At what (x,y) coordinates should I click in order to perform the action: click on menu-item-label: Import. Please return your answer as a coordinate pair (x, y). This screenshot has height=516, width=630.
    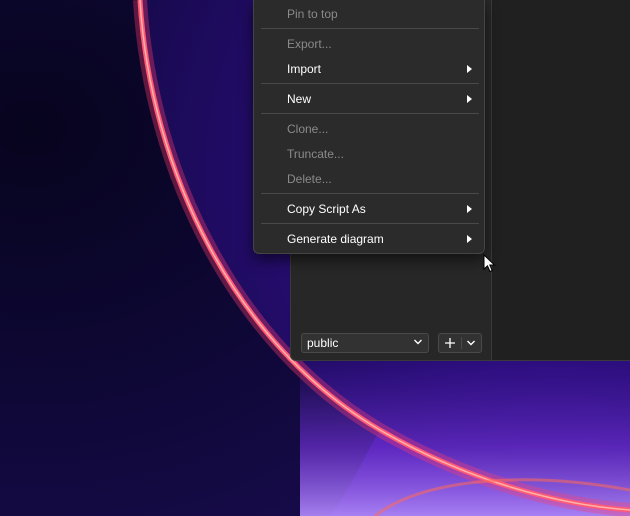
    Looking at the image, I should click on (304, 69).